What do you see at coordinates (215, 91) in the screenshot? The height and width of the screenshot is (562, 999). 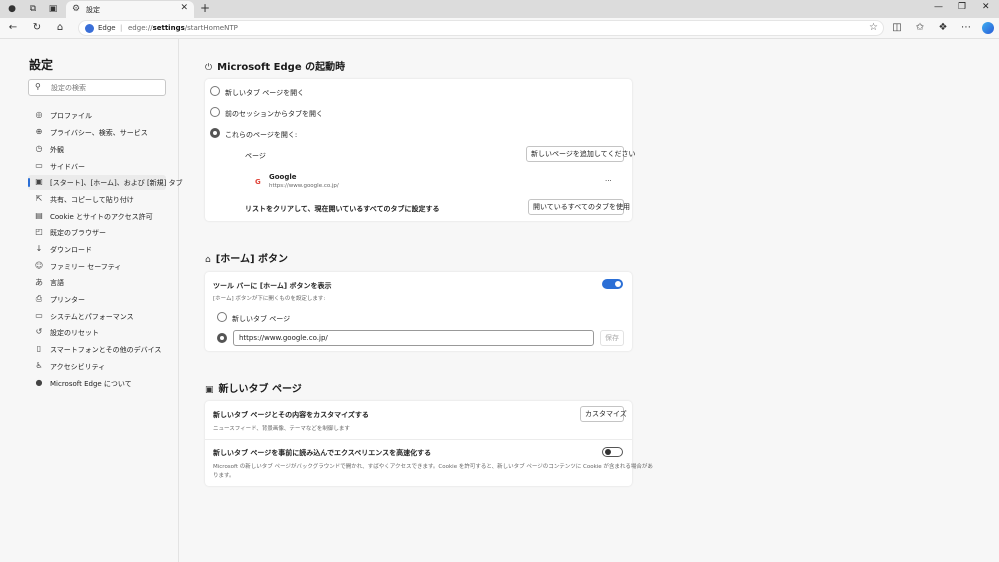 I see `startup-radio-newtab` at bounding box center [215, 91].